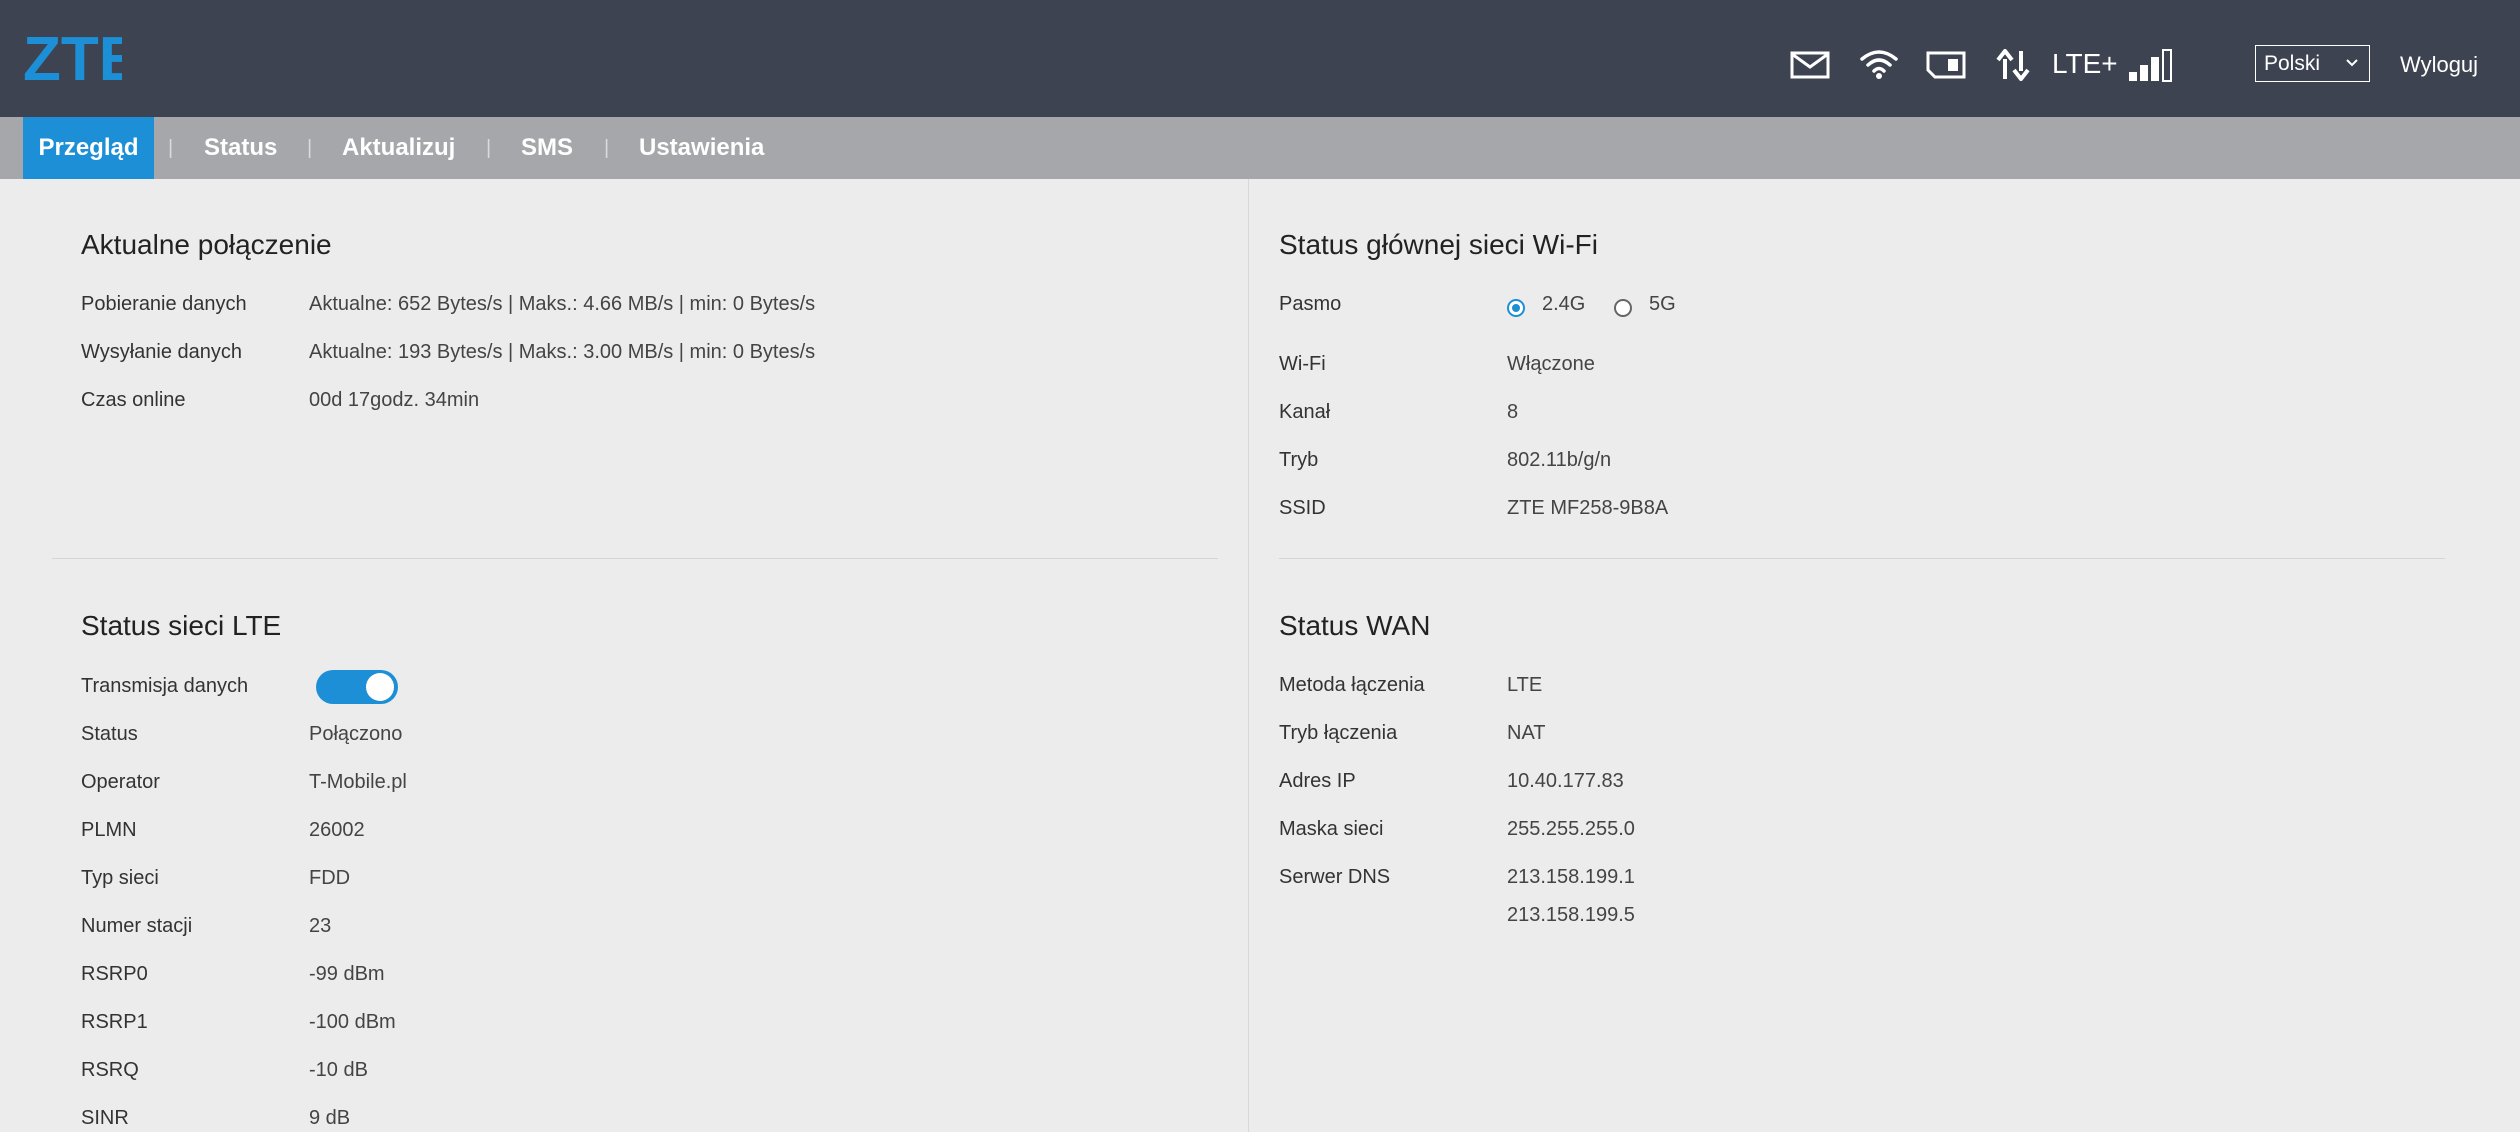  I want to click on data-transmission-label: Transmisja danych, so click(165, 686).